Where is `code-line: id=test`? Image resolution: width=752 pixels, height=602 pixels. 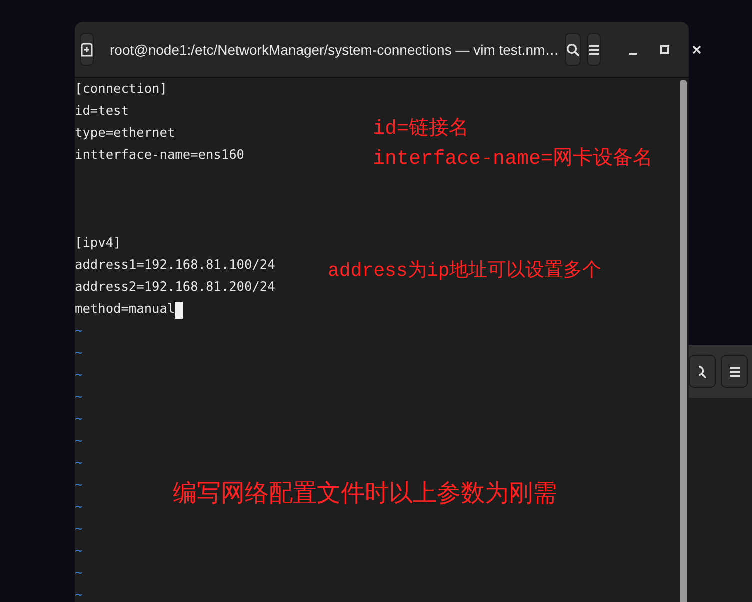 code-line: id=test is located at coordinates (102, 112).